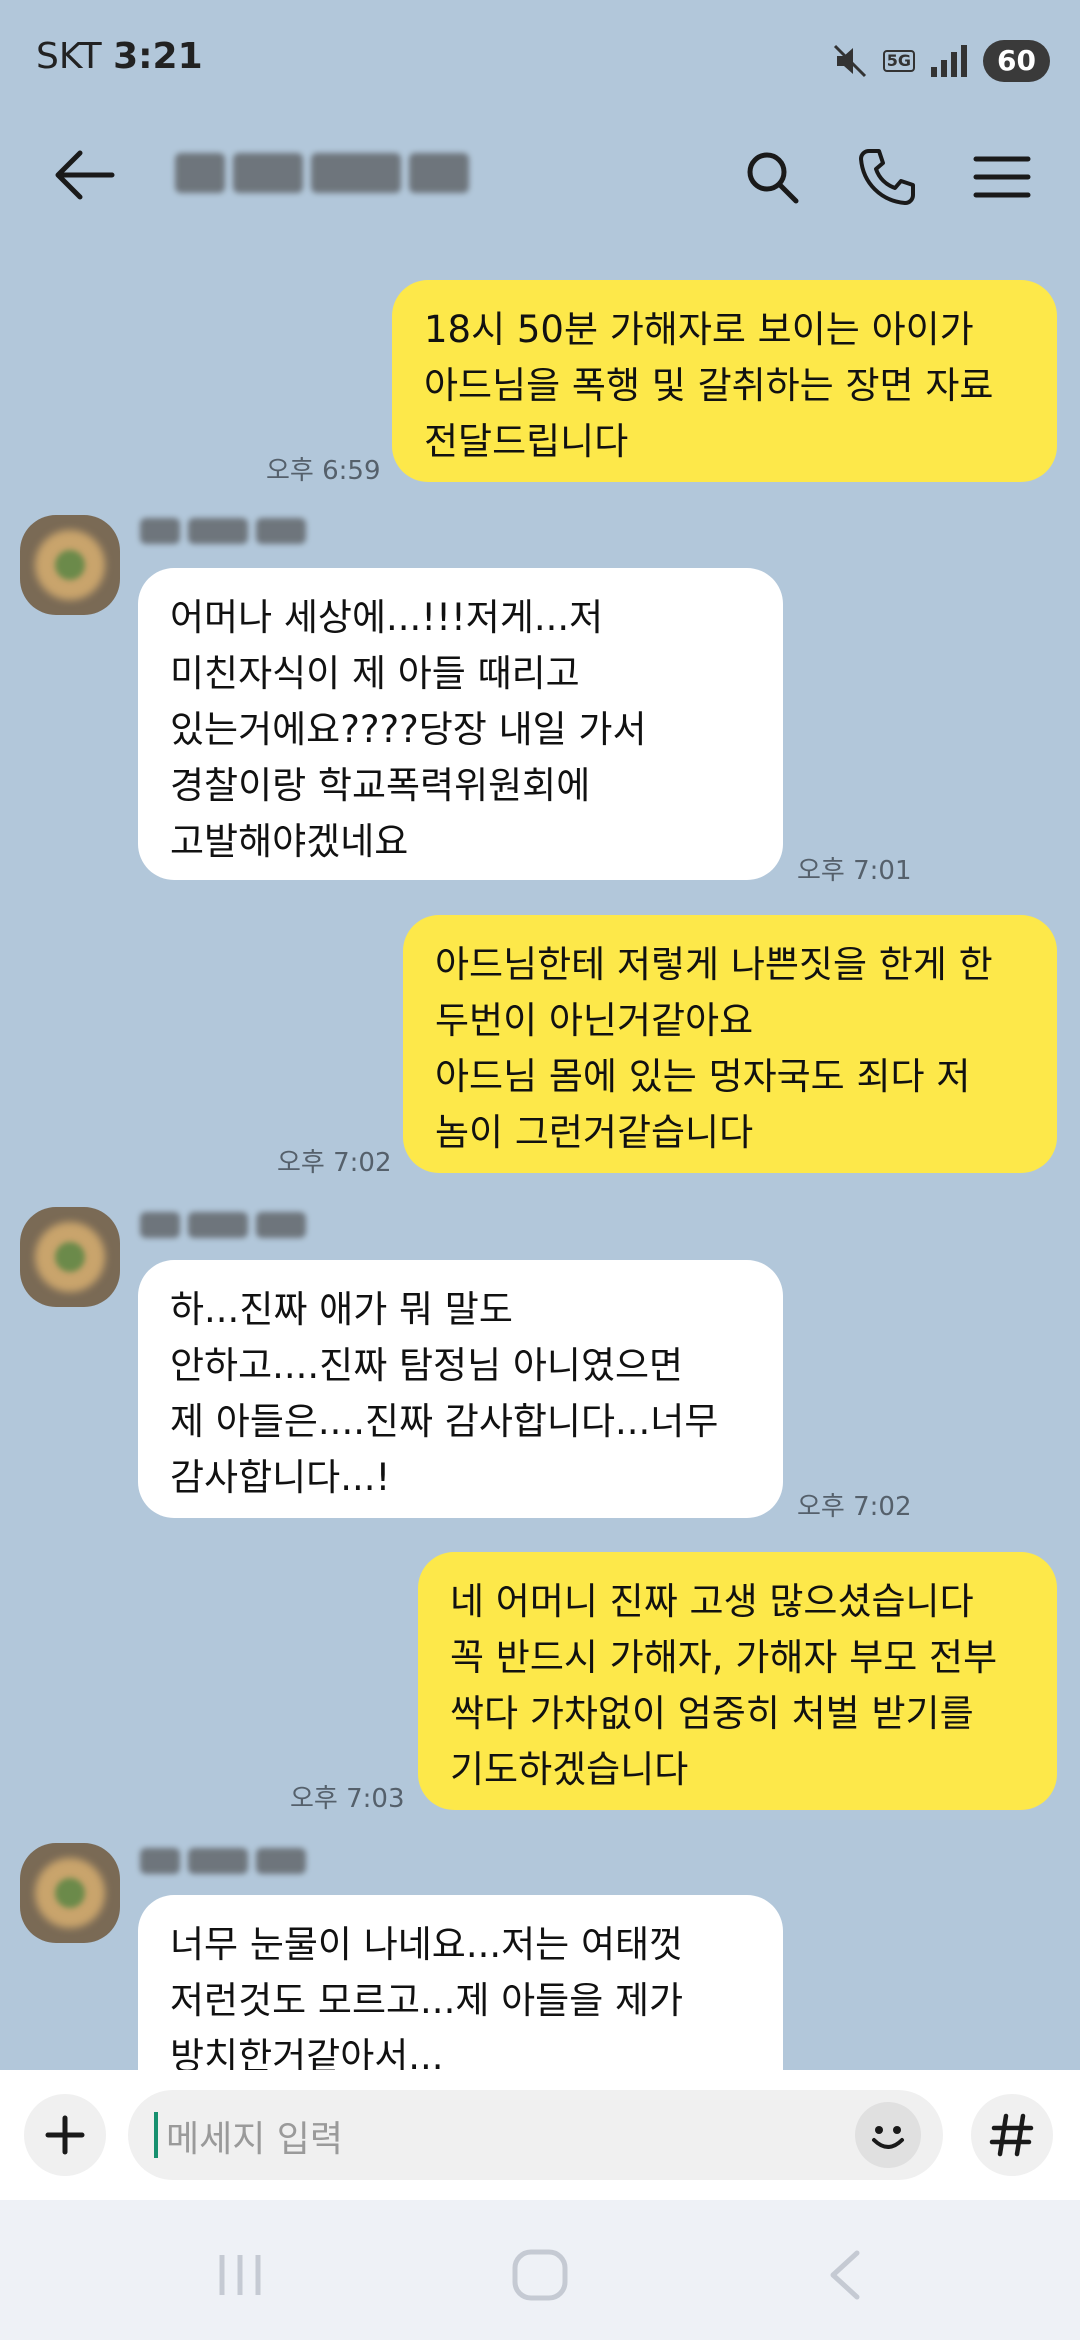  I want to click on plus-icon, so click(65, 2135).